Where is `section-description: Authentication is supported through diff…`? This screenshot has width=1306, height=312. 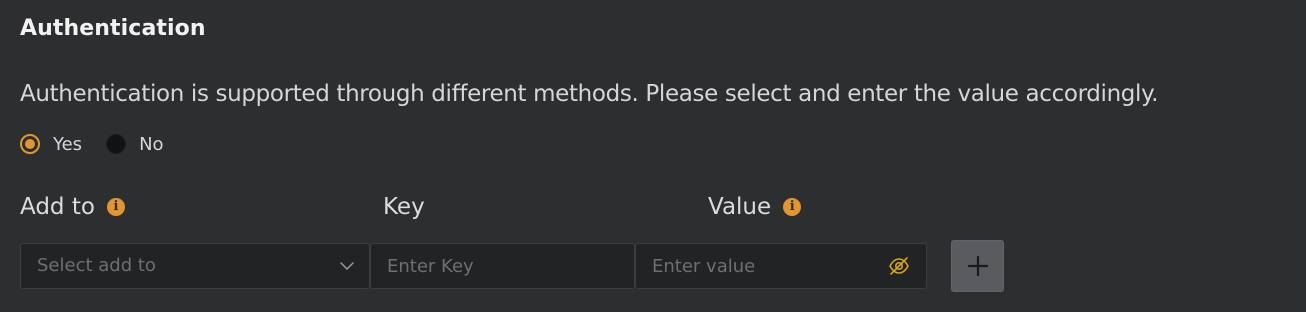
section-description: Authentication is supported through diff… is located at coordinates (589, 94).